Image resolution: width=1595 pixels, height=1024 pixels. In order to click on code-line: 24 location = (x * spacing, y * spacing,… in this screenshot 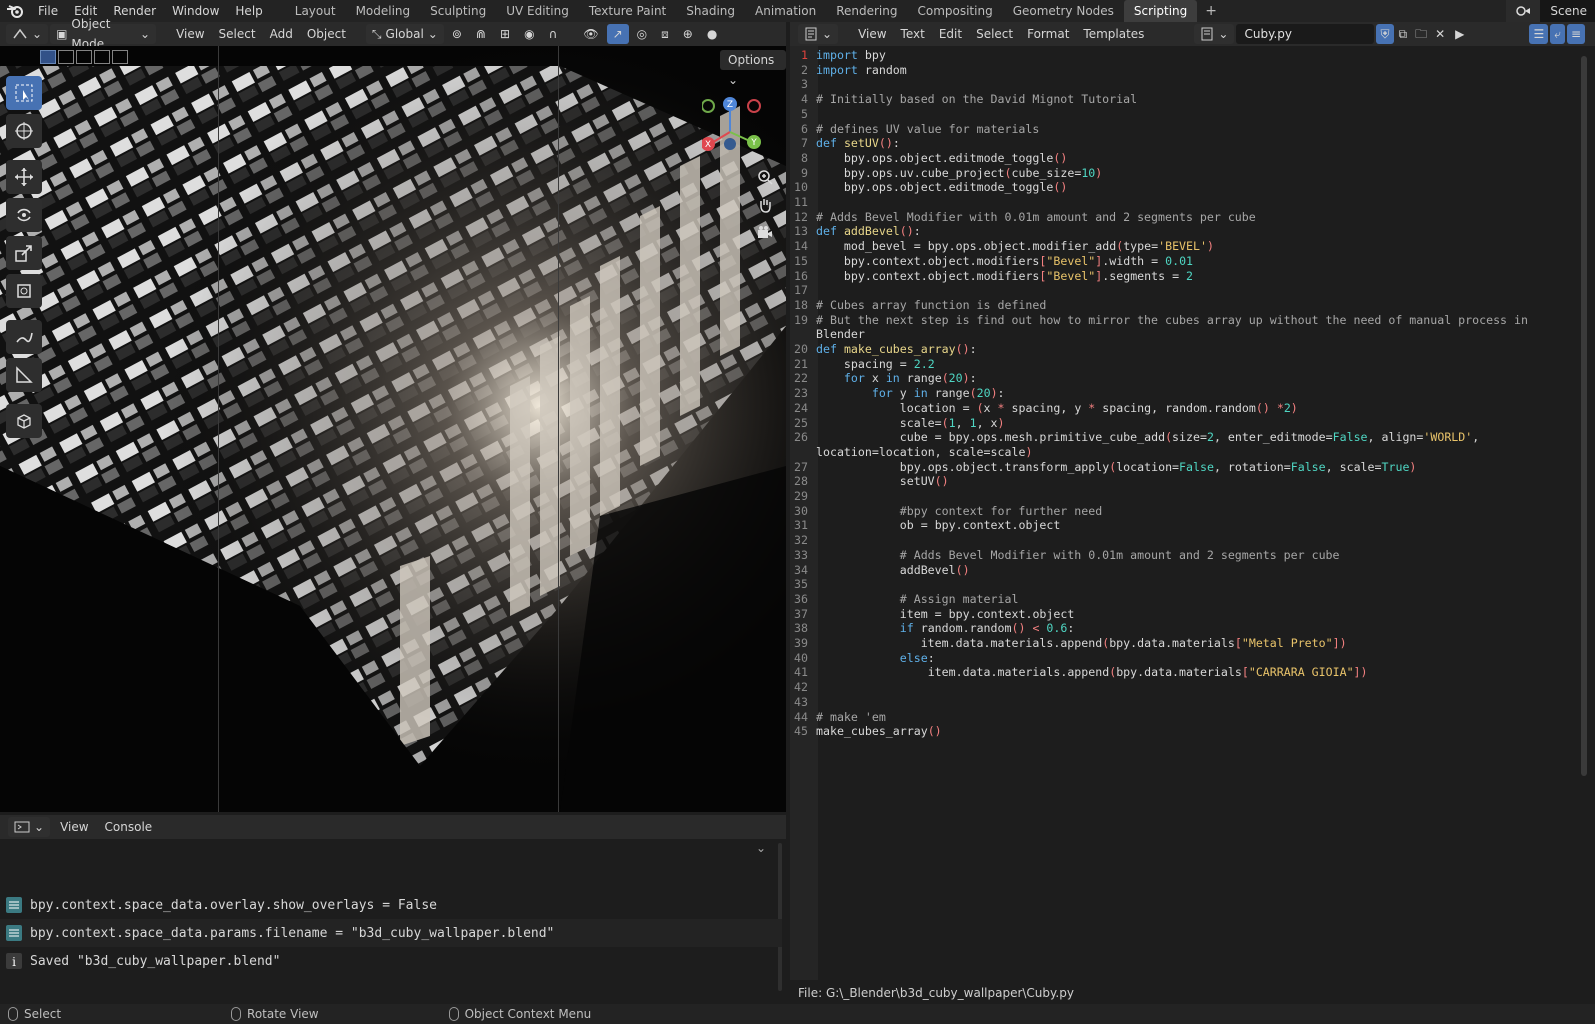, I will do `click(1185, 408)`.